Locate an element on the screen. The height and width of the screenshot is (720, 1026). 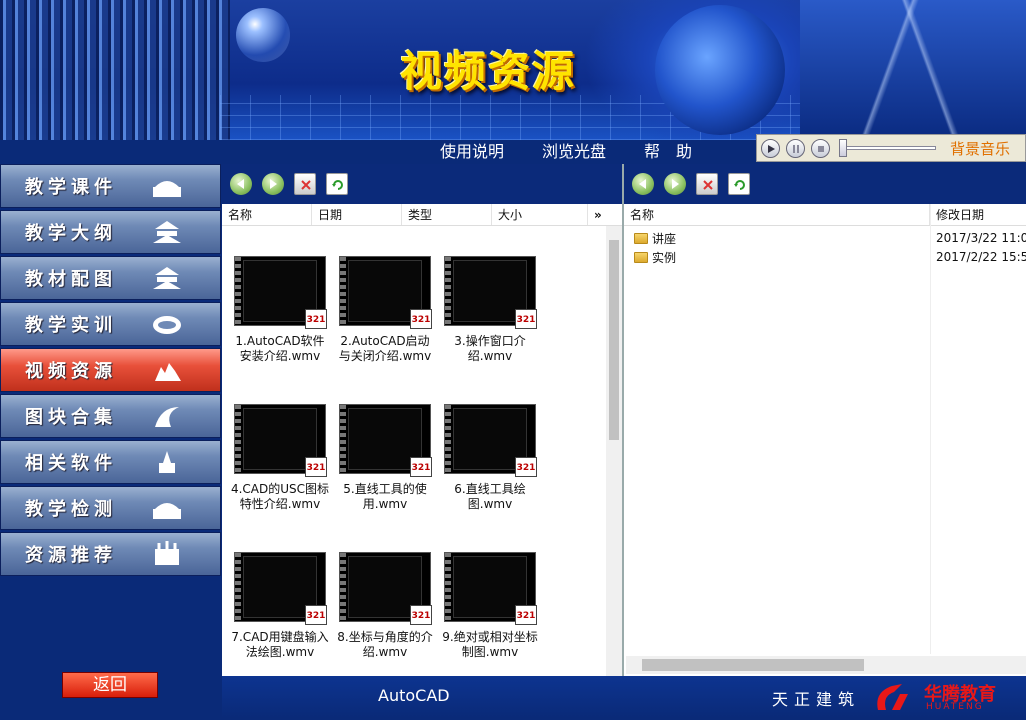
top-nav: 使用说明 浏览光盘 帮 助 is located at coordinates (585, 152).